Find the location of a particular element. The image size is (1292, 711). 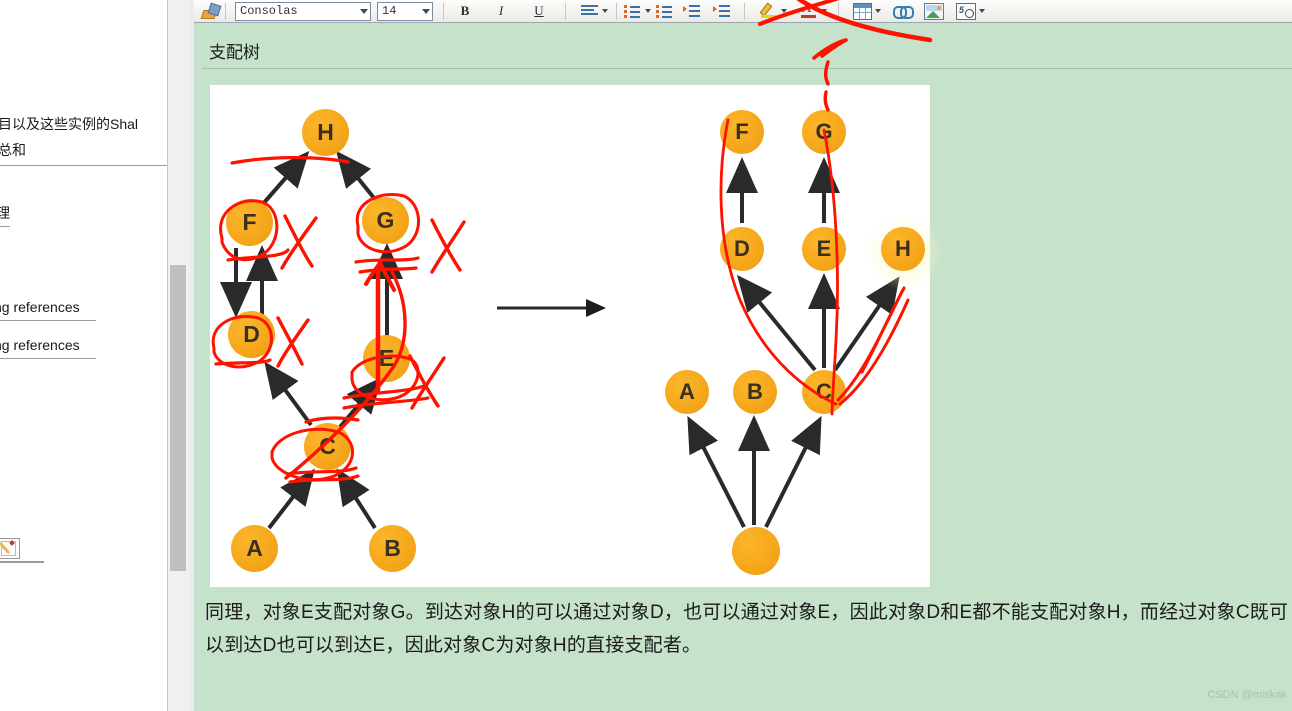

right-graph-node-G: G is located at coordinates (824, 132).